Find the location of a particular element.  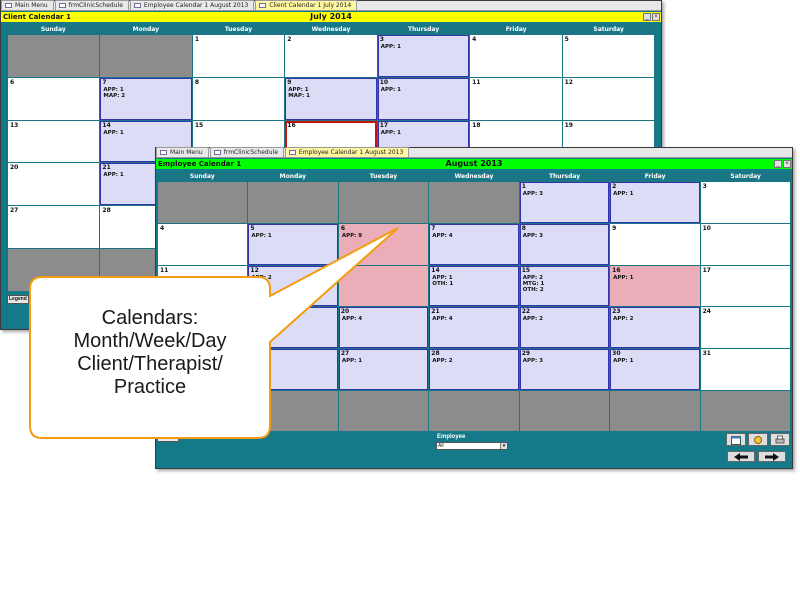

day-cell: 10 APP: 1 is located at coordinates (423, 98).